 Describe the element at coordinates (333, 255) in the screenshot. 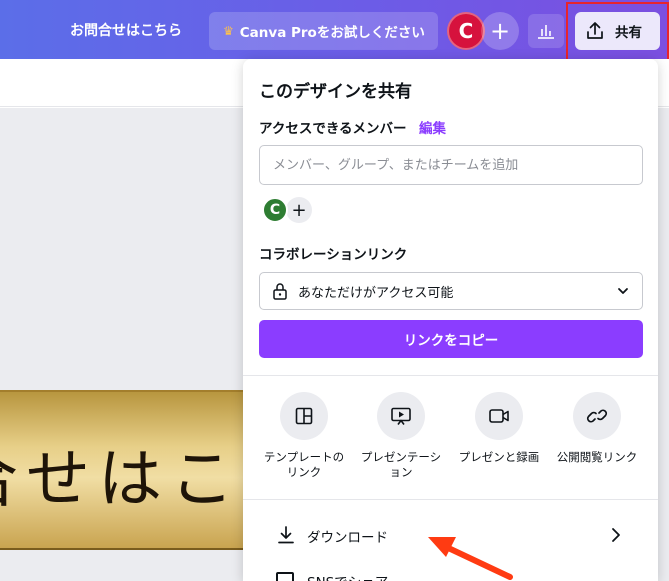

I see `collab-link-heading: コラボレーションリンク` at that location.